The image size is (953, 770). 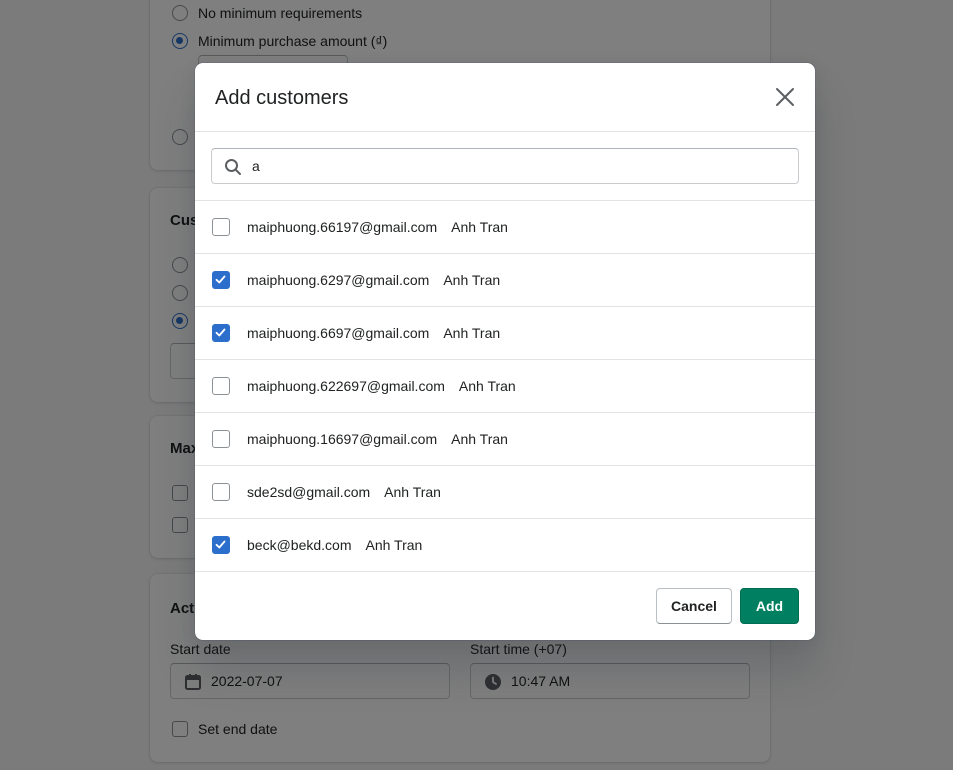 I want to click on customer-row: sde2sd@gmail.com Anh Tran, so click(x=505, y=492).